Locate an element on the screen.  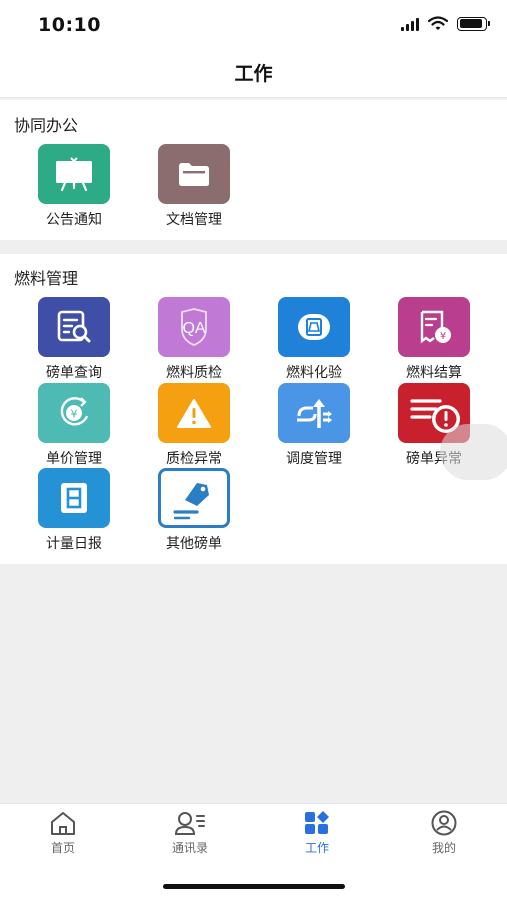
document-search-icon is located at coordinates (74, 327).